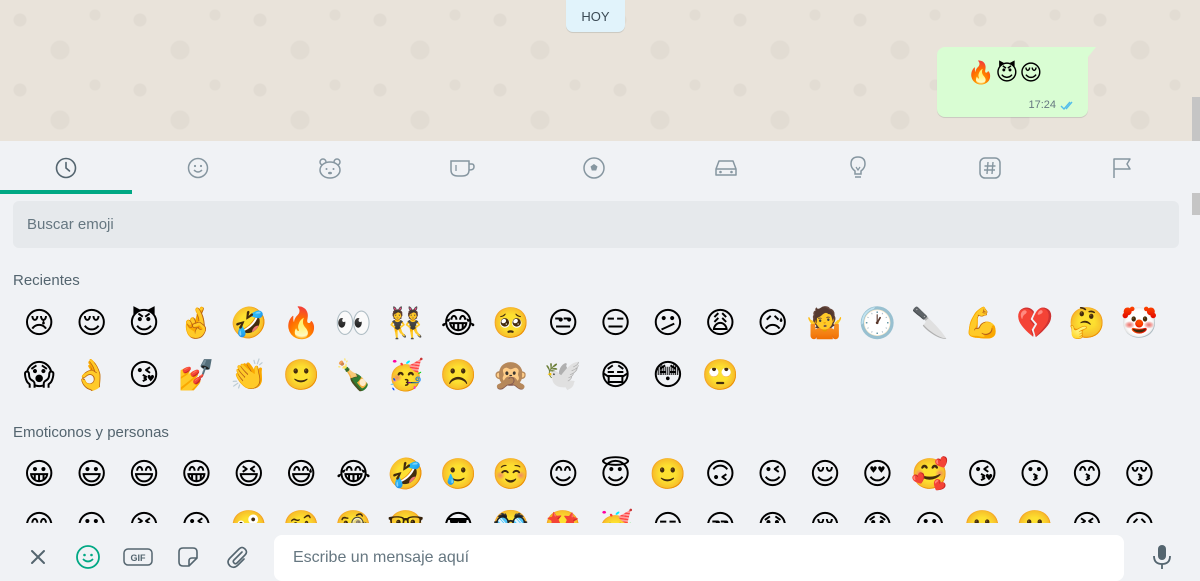 The width and height of the screenshot is (1200, 581). Describe the element at coordinates (406, 324) in the screenshot. I see `emoji-item: 👯` at that location.